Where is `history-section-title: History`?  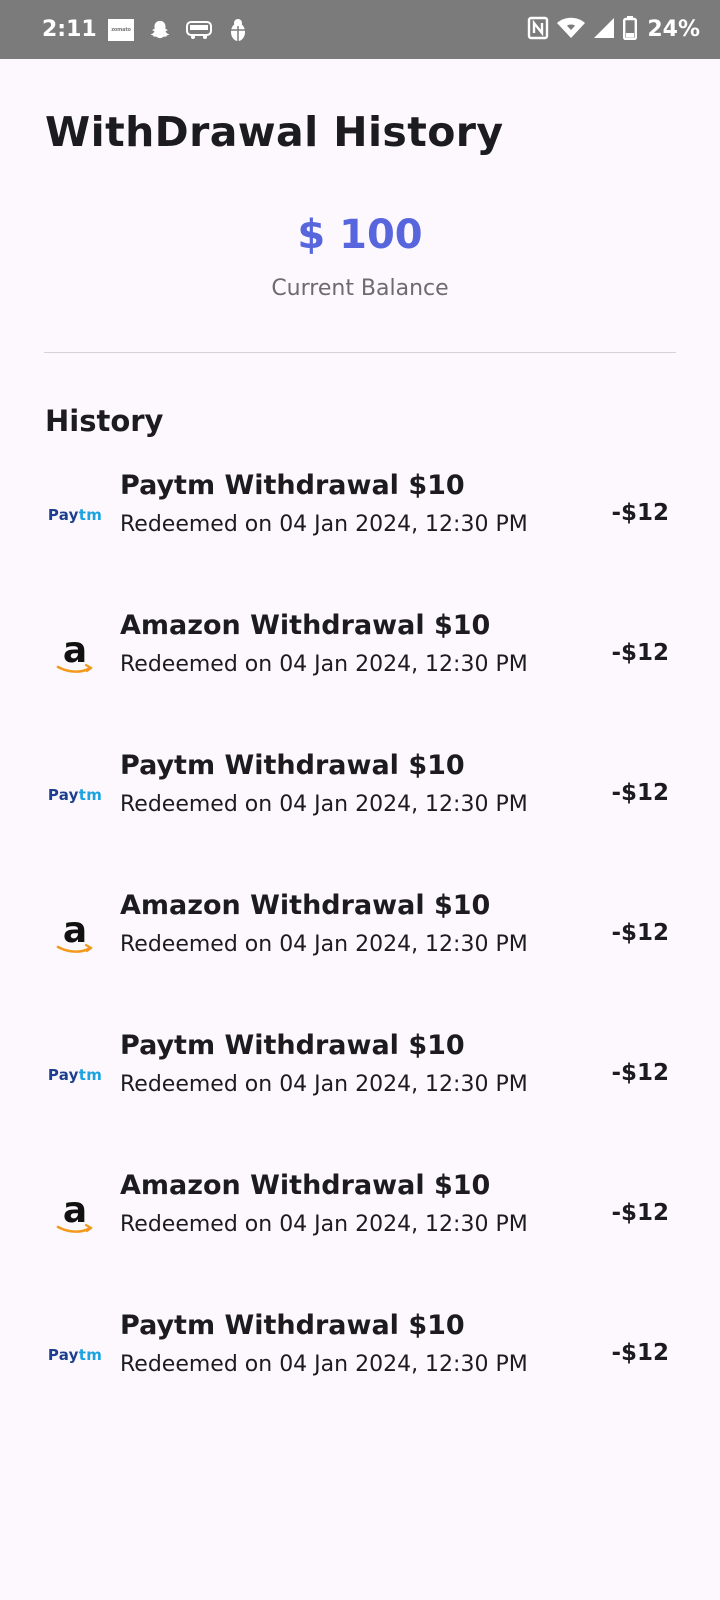
history-section-title: History is located at coordinates (104, 421).